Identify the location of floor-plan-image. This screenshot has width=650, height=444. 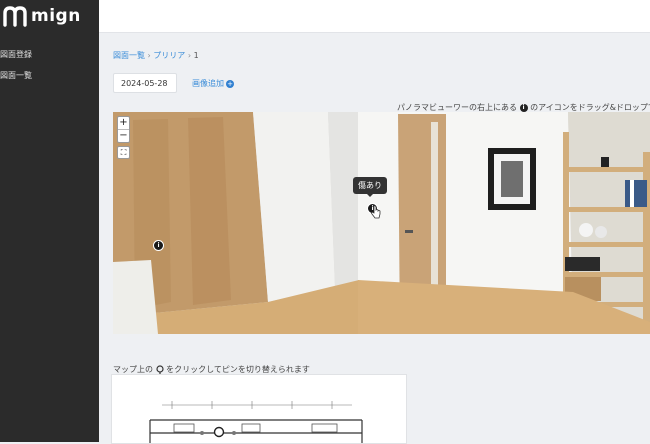
(256, 422).